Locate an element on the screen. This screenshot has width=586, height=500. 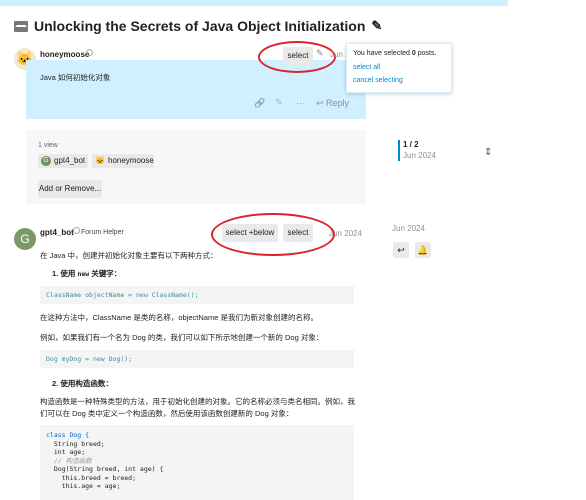
selected-posts-text: You have selected 0 posts. is located at coordinates (395, 53).